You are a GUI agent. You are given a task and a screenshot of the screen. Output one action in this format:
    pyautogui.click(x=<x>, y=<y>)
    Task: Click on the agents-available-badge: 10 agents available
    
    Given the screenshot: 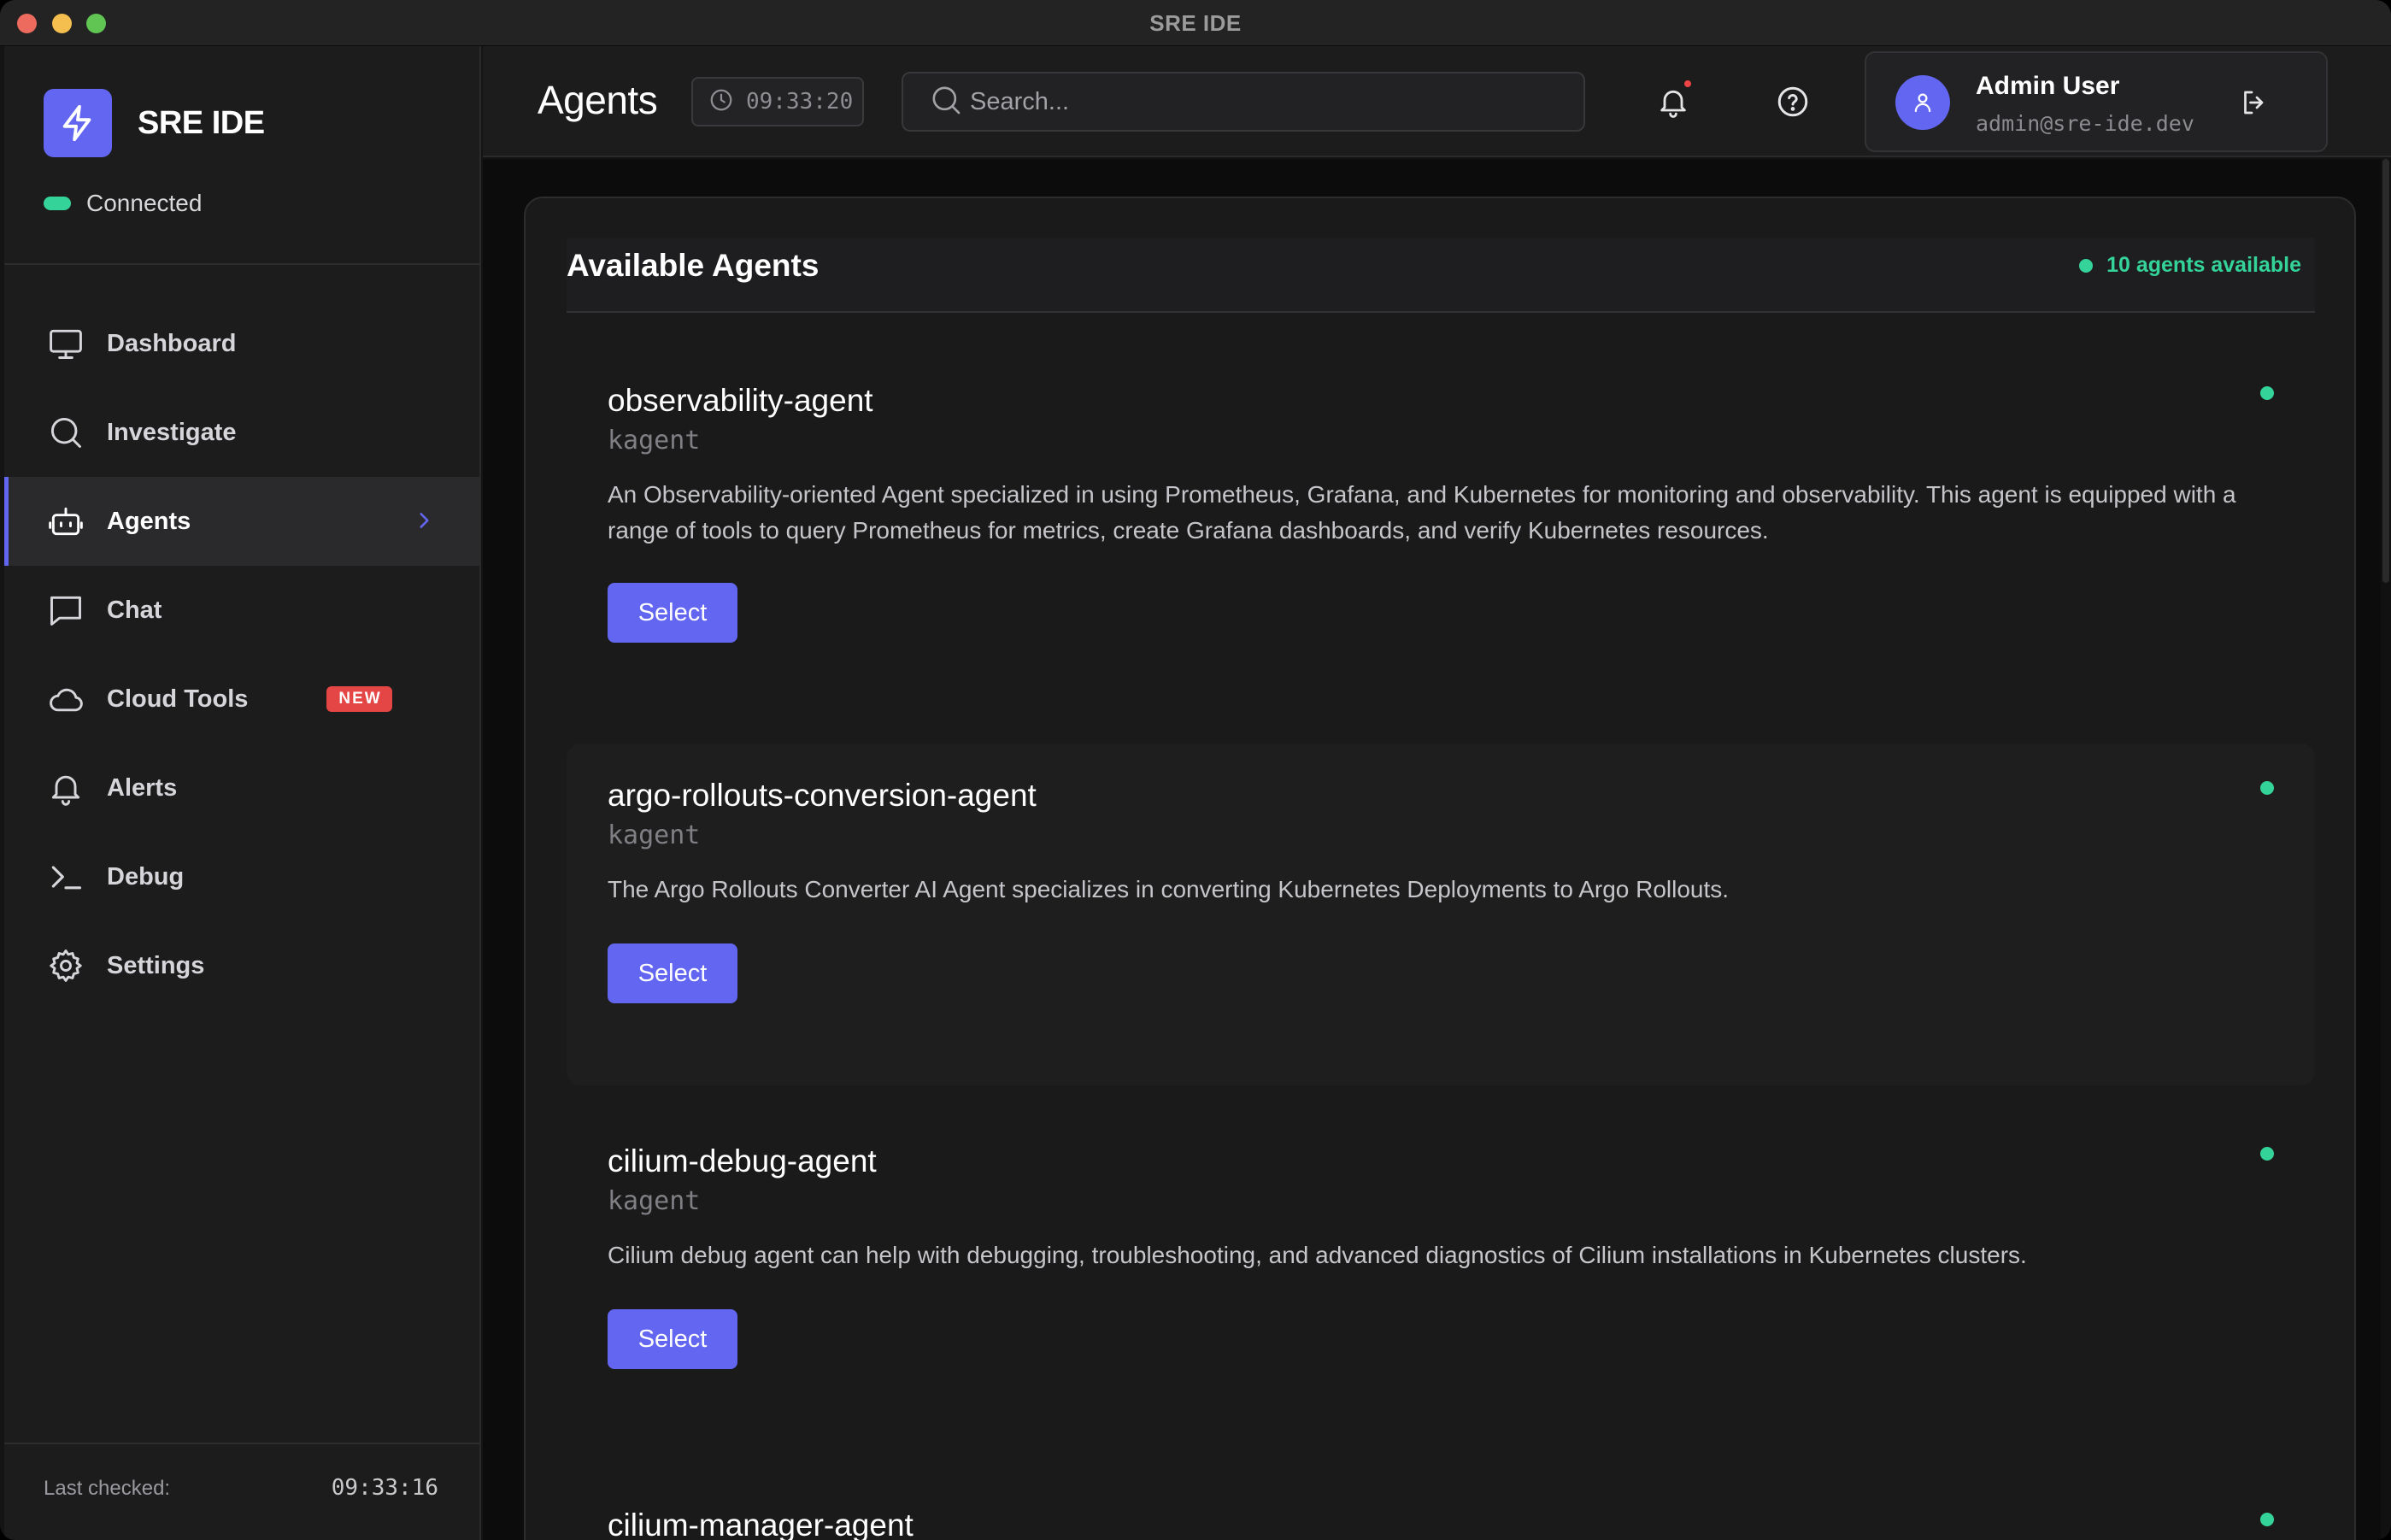 What is the action you would take?
    pyautogui.click(x=2190, y=265)
    